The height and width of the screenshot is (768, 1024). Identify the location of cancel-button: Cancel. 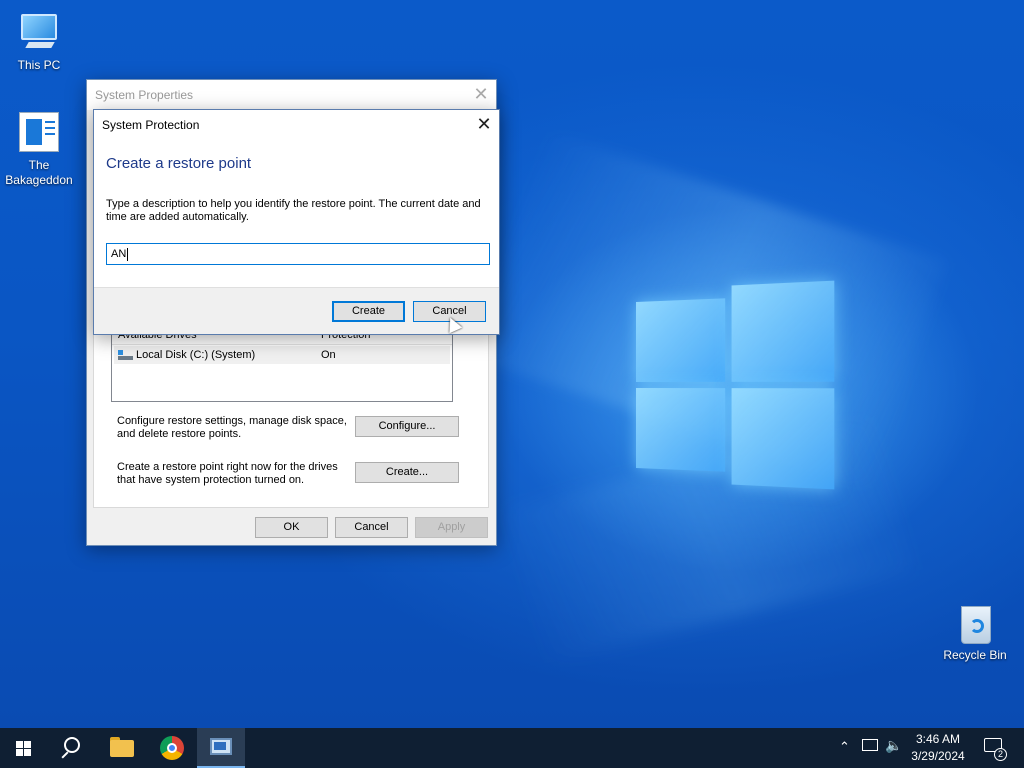
(371, 527).